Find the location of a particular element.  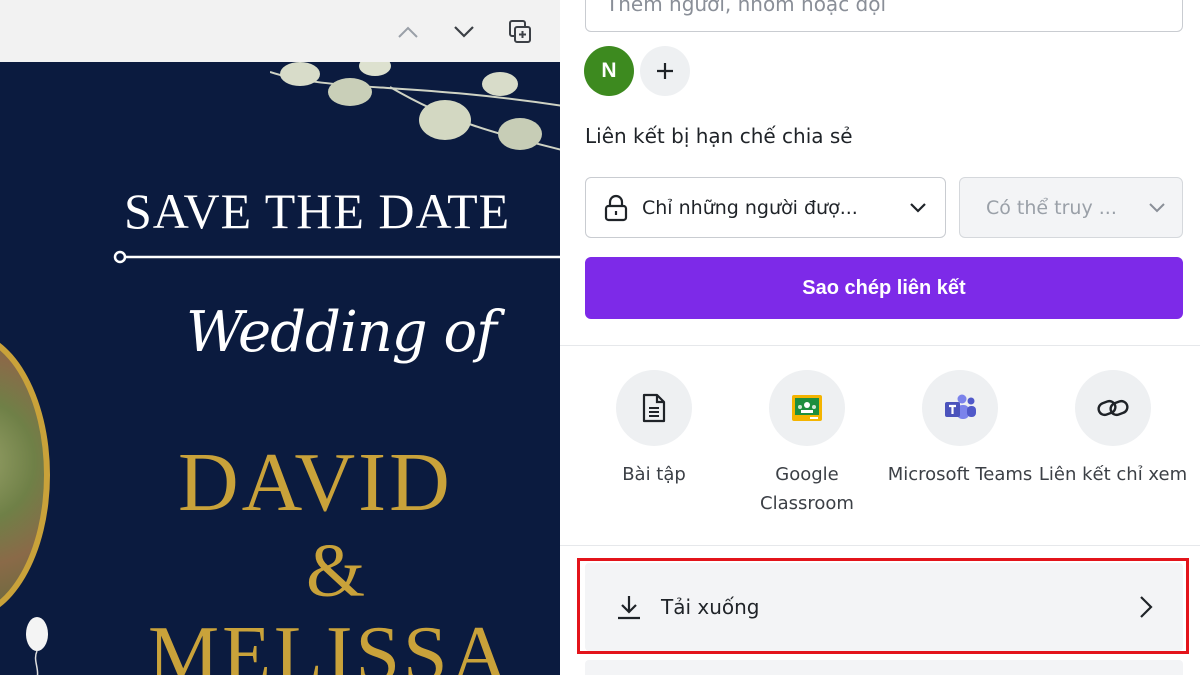

download-label: Tải xuống is located at coordinates (710, 607).